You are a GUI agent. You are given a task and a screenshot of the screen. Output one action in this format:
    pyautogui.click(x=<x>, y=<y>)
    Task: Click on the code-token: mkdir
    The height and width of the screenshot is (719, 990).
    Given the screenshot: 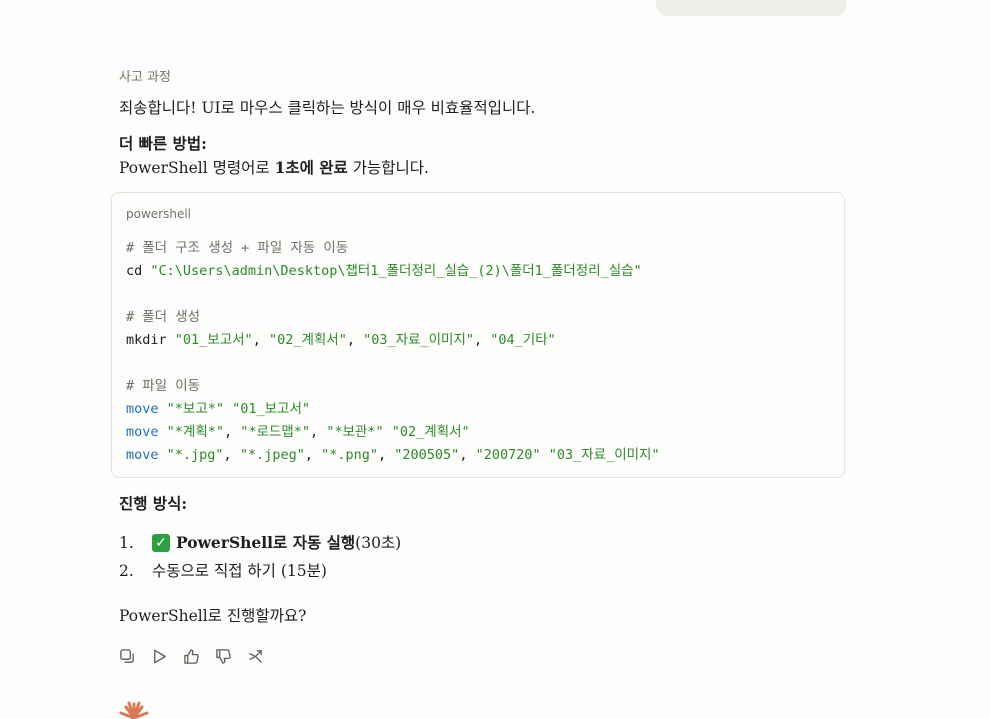 What is the action you would take?
    pyautogui.click(x=150, y=340)
    